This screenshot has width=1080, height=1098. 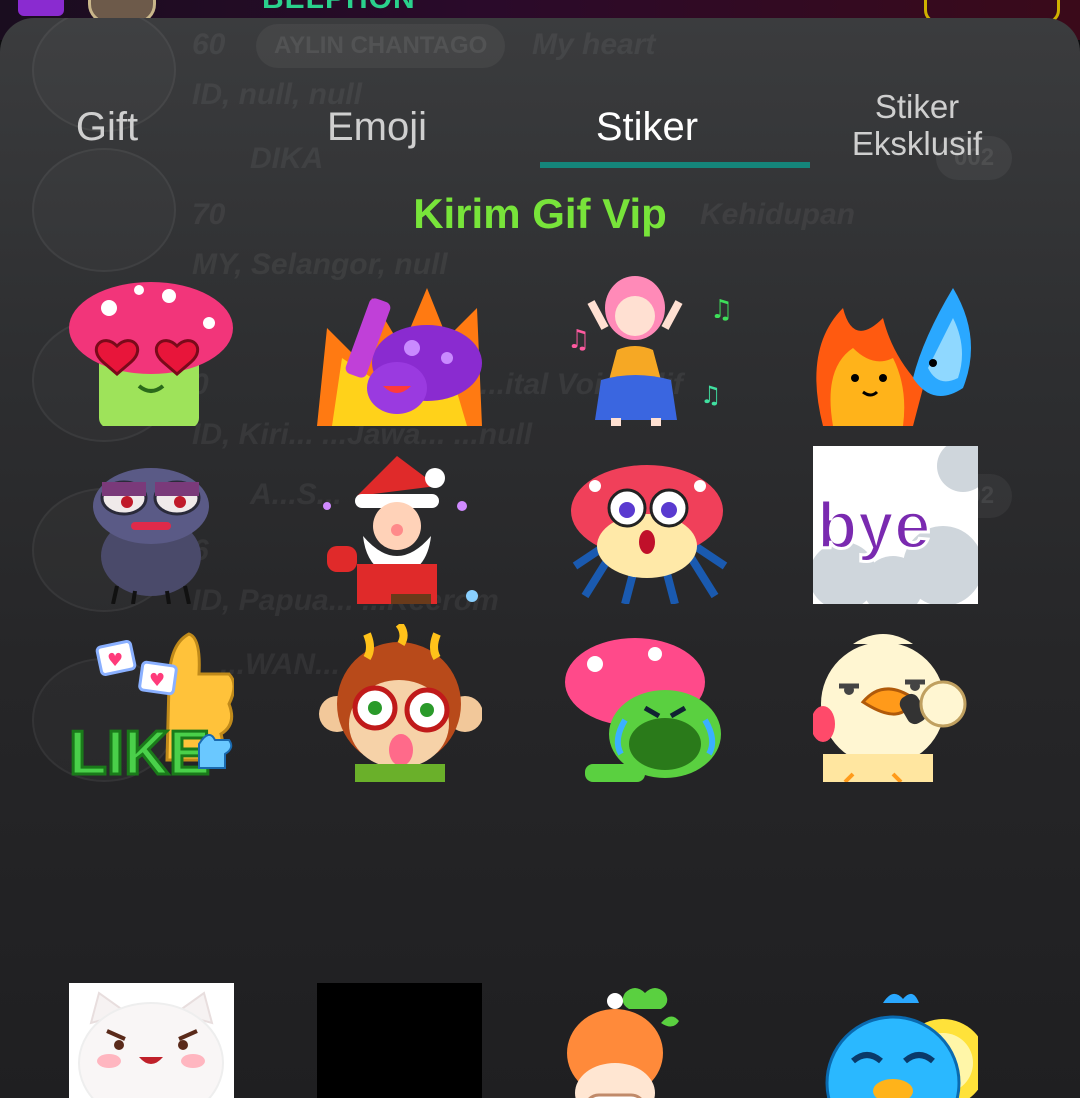 What do you see at coordinates (339, 8) in the screenshot?
I see `background-username: BELPHON` at bounding box center [339, 8].